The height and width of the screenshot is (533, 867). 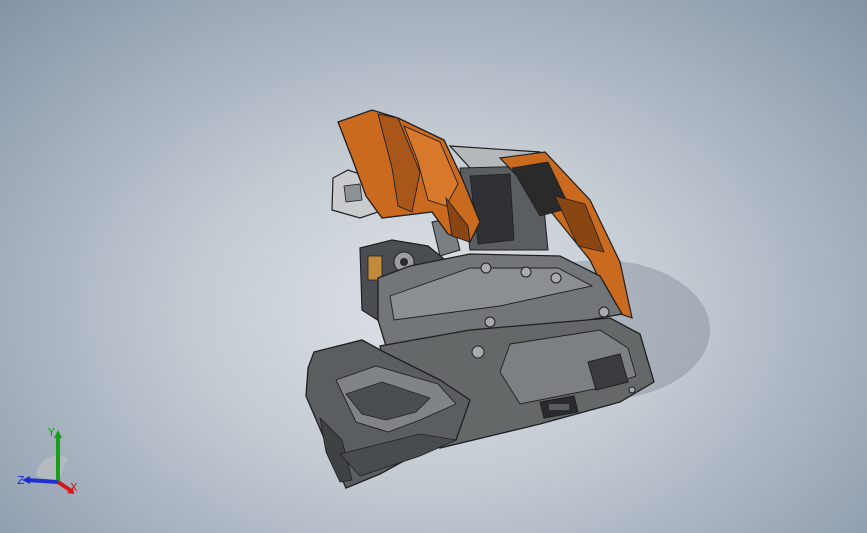 I want to click on z-axis-icon, so click(x=42, y=481).